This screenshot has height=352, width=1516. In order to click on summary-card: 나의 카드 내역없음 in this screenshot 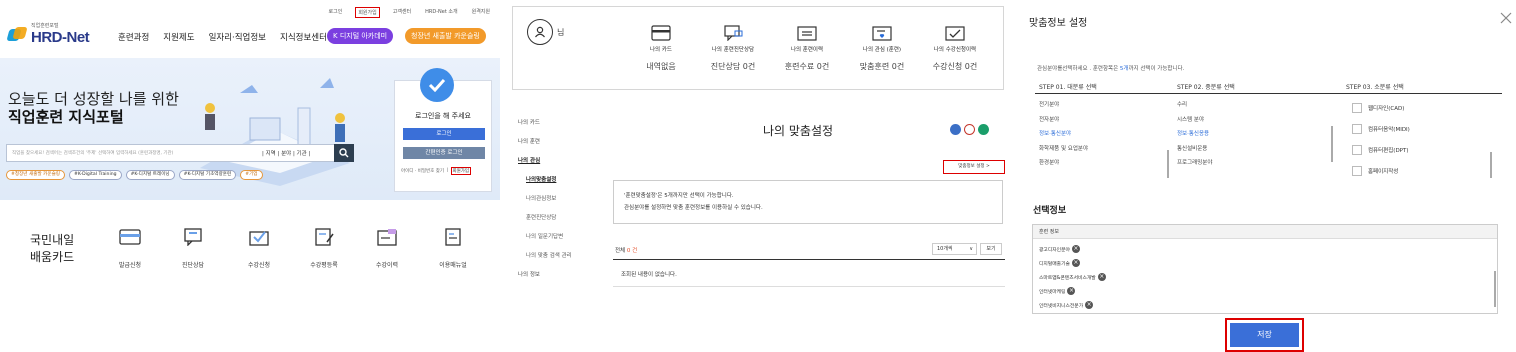, I will do `click(661, 48)`.